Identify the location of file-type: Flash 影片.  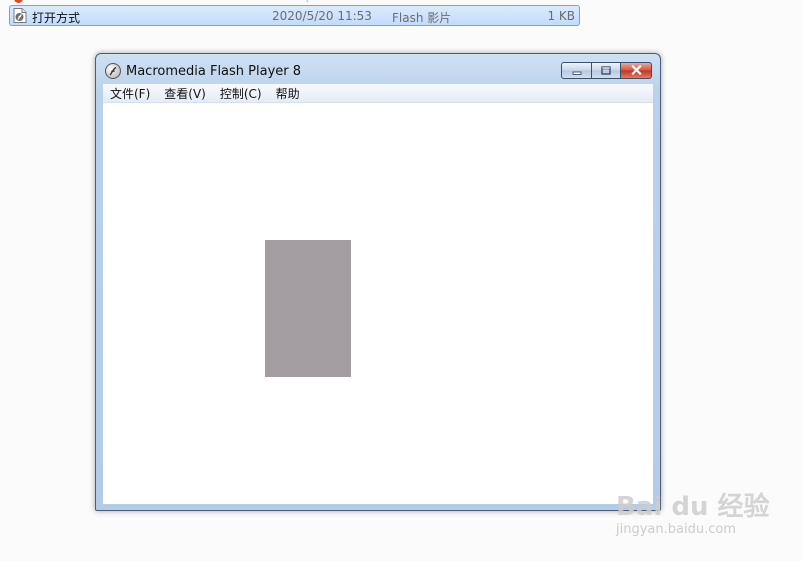
(422, 18).